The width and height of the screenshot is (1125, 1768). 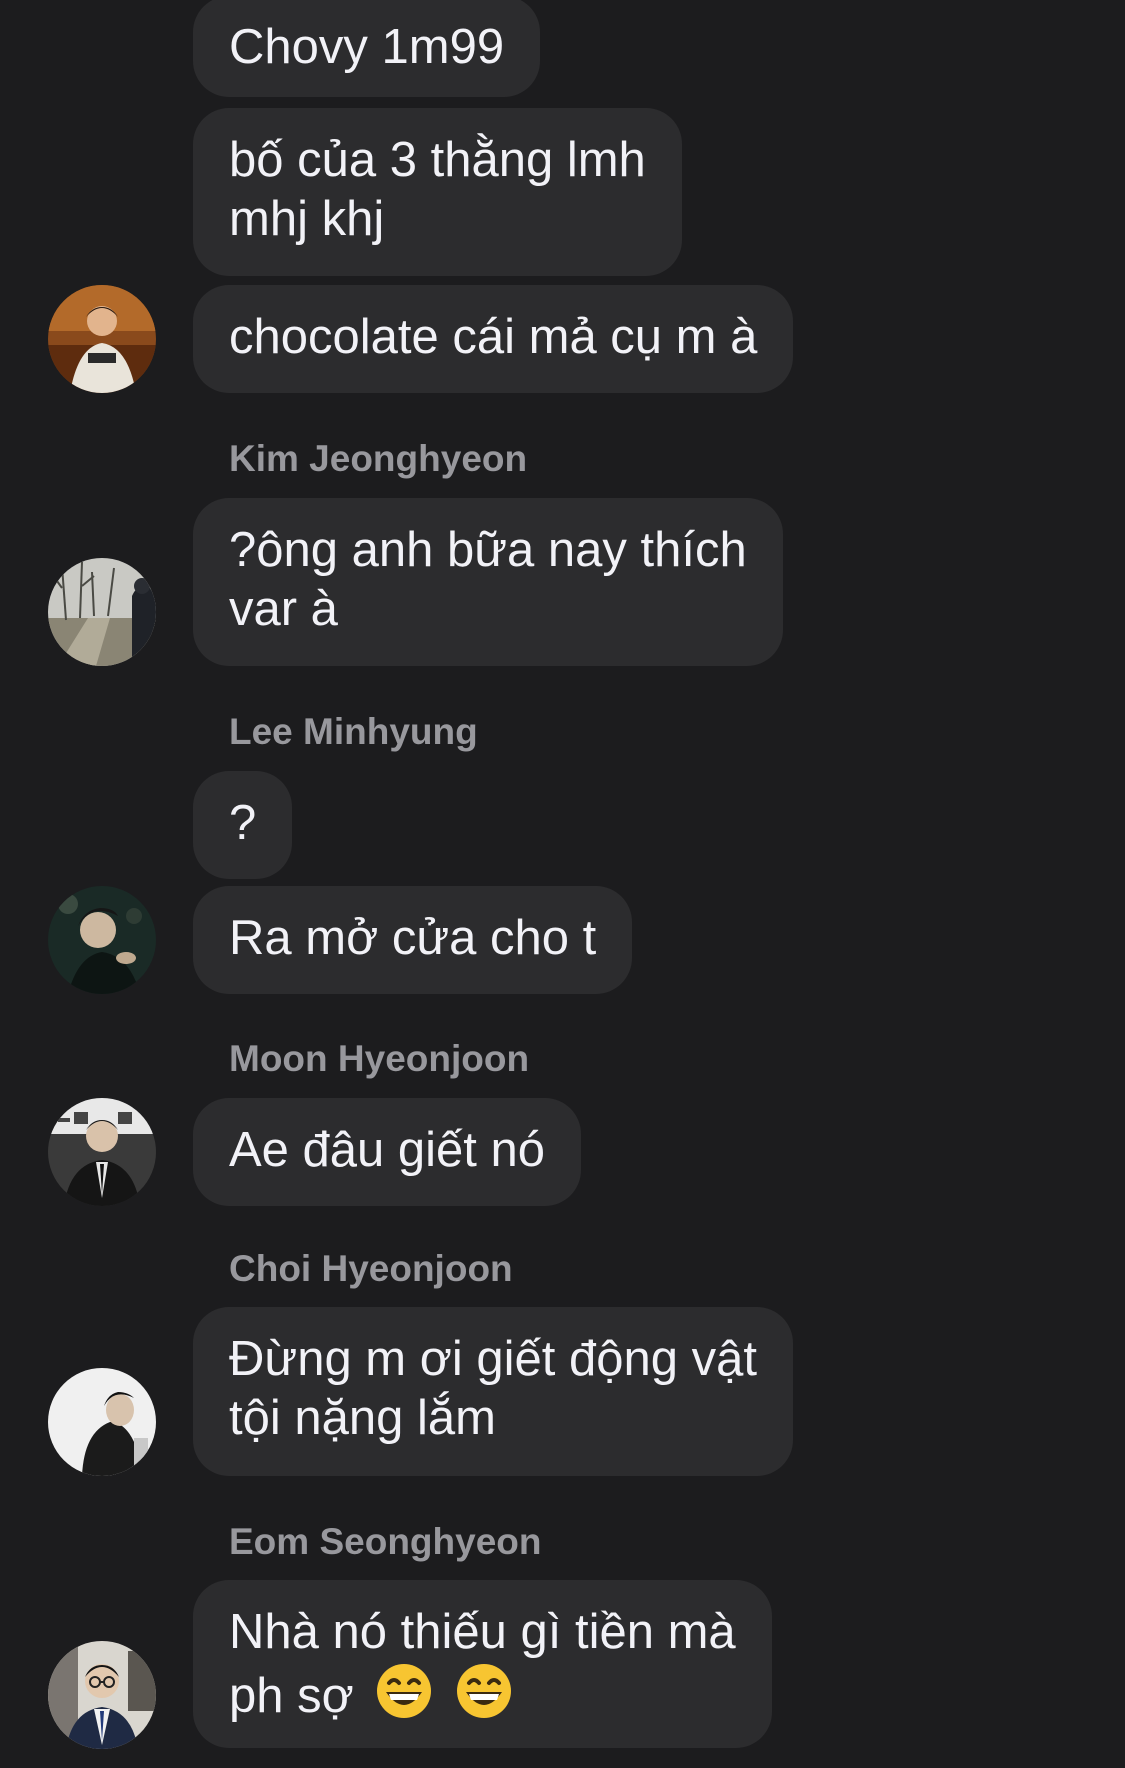 I want to click on message-text-line: ph sợ, so click(x=482, y=1694).